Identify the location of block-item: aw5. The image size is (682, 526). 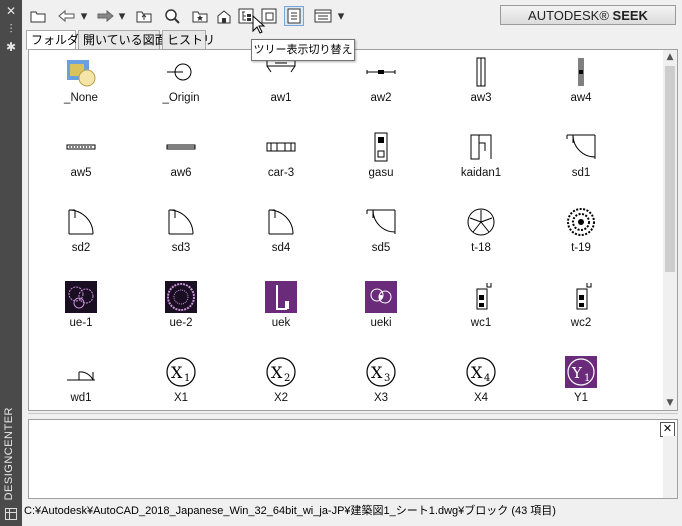
(81, 166).